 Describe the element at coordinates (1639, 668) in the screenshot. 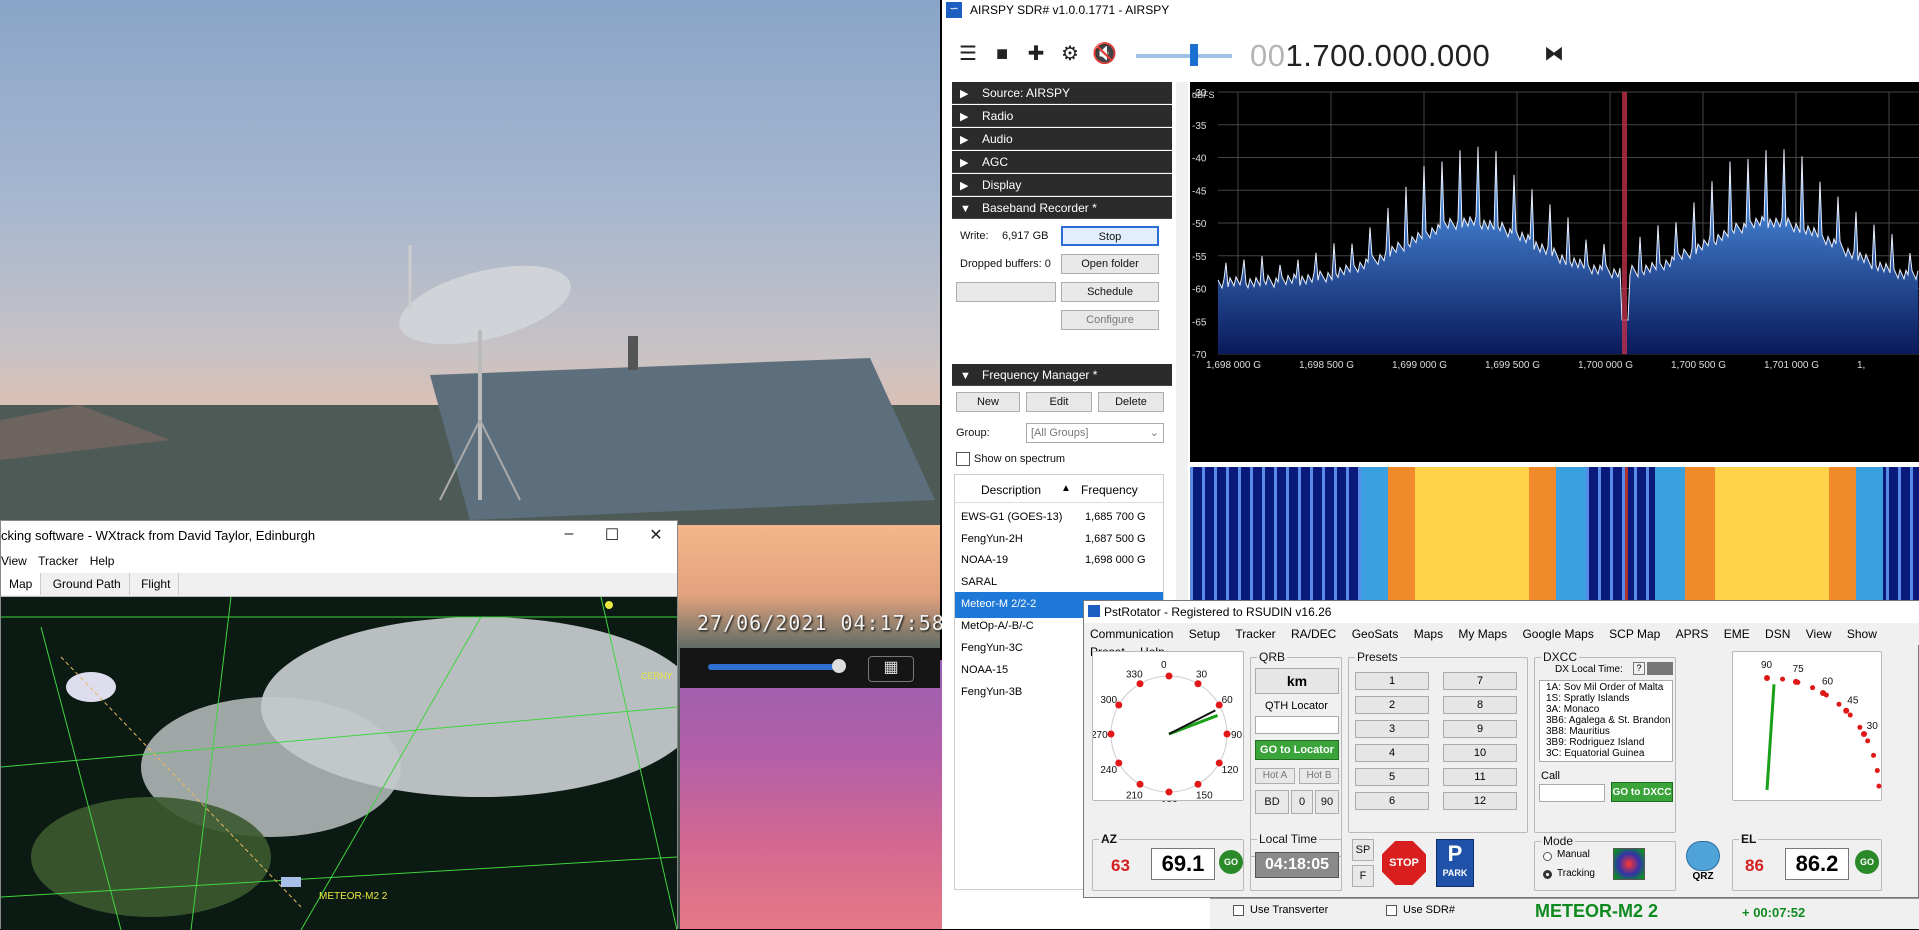

I see `dx-help-button: ?` at that location.